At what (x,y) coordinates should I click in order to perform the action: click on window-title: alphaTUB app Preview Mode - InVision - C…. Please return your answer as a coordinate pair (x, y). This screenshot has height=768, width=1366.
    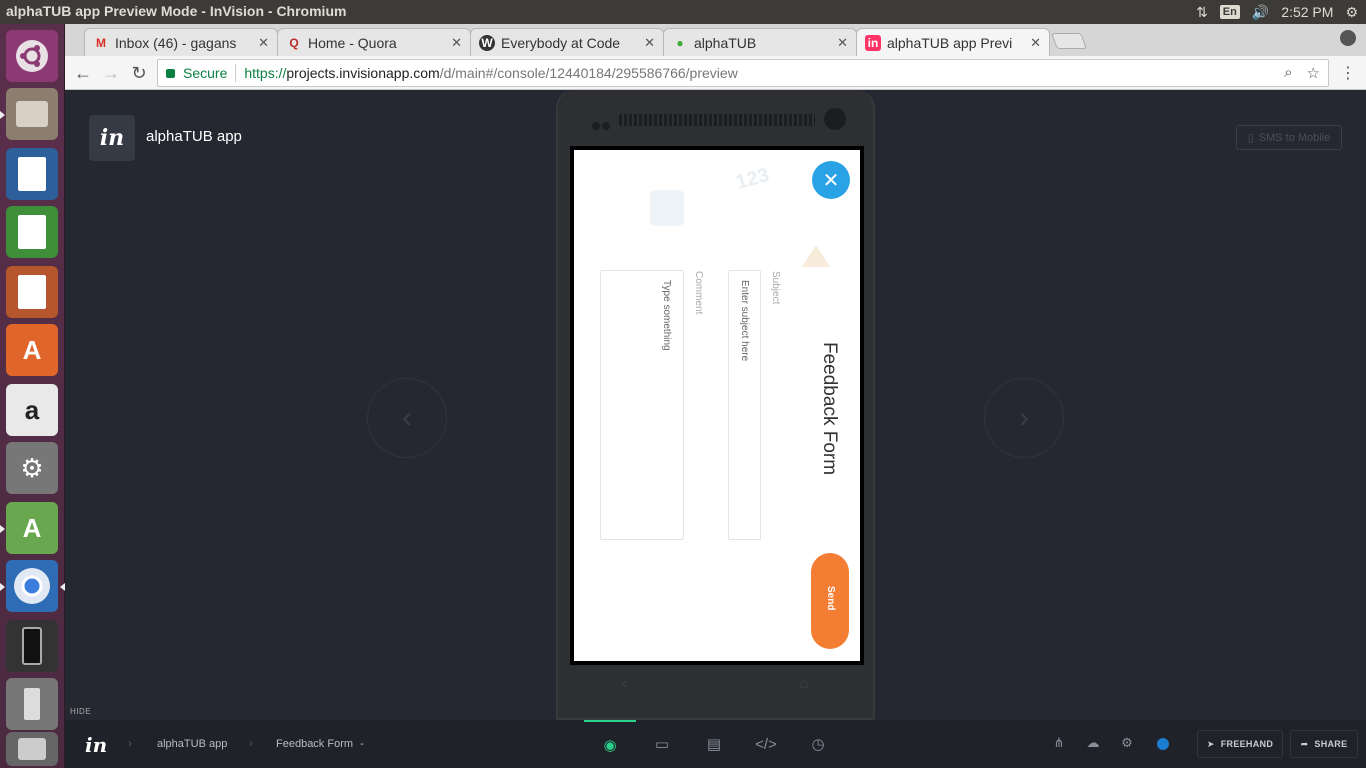
    Looking at the image, I should click on (176, 11).